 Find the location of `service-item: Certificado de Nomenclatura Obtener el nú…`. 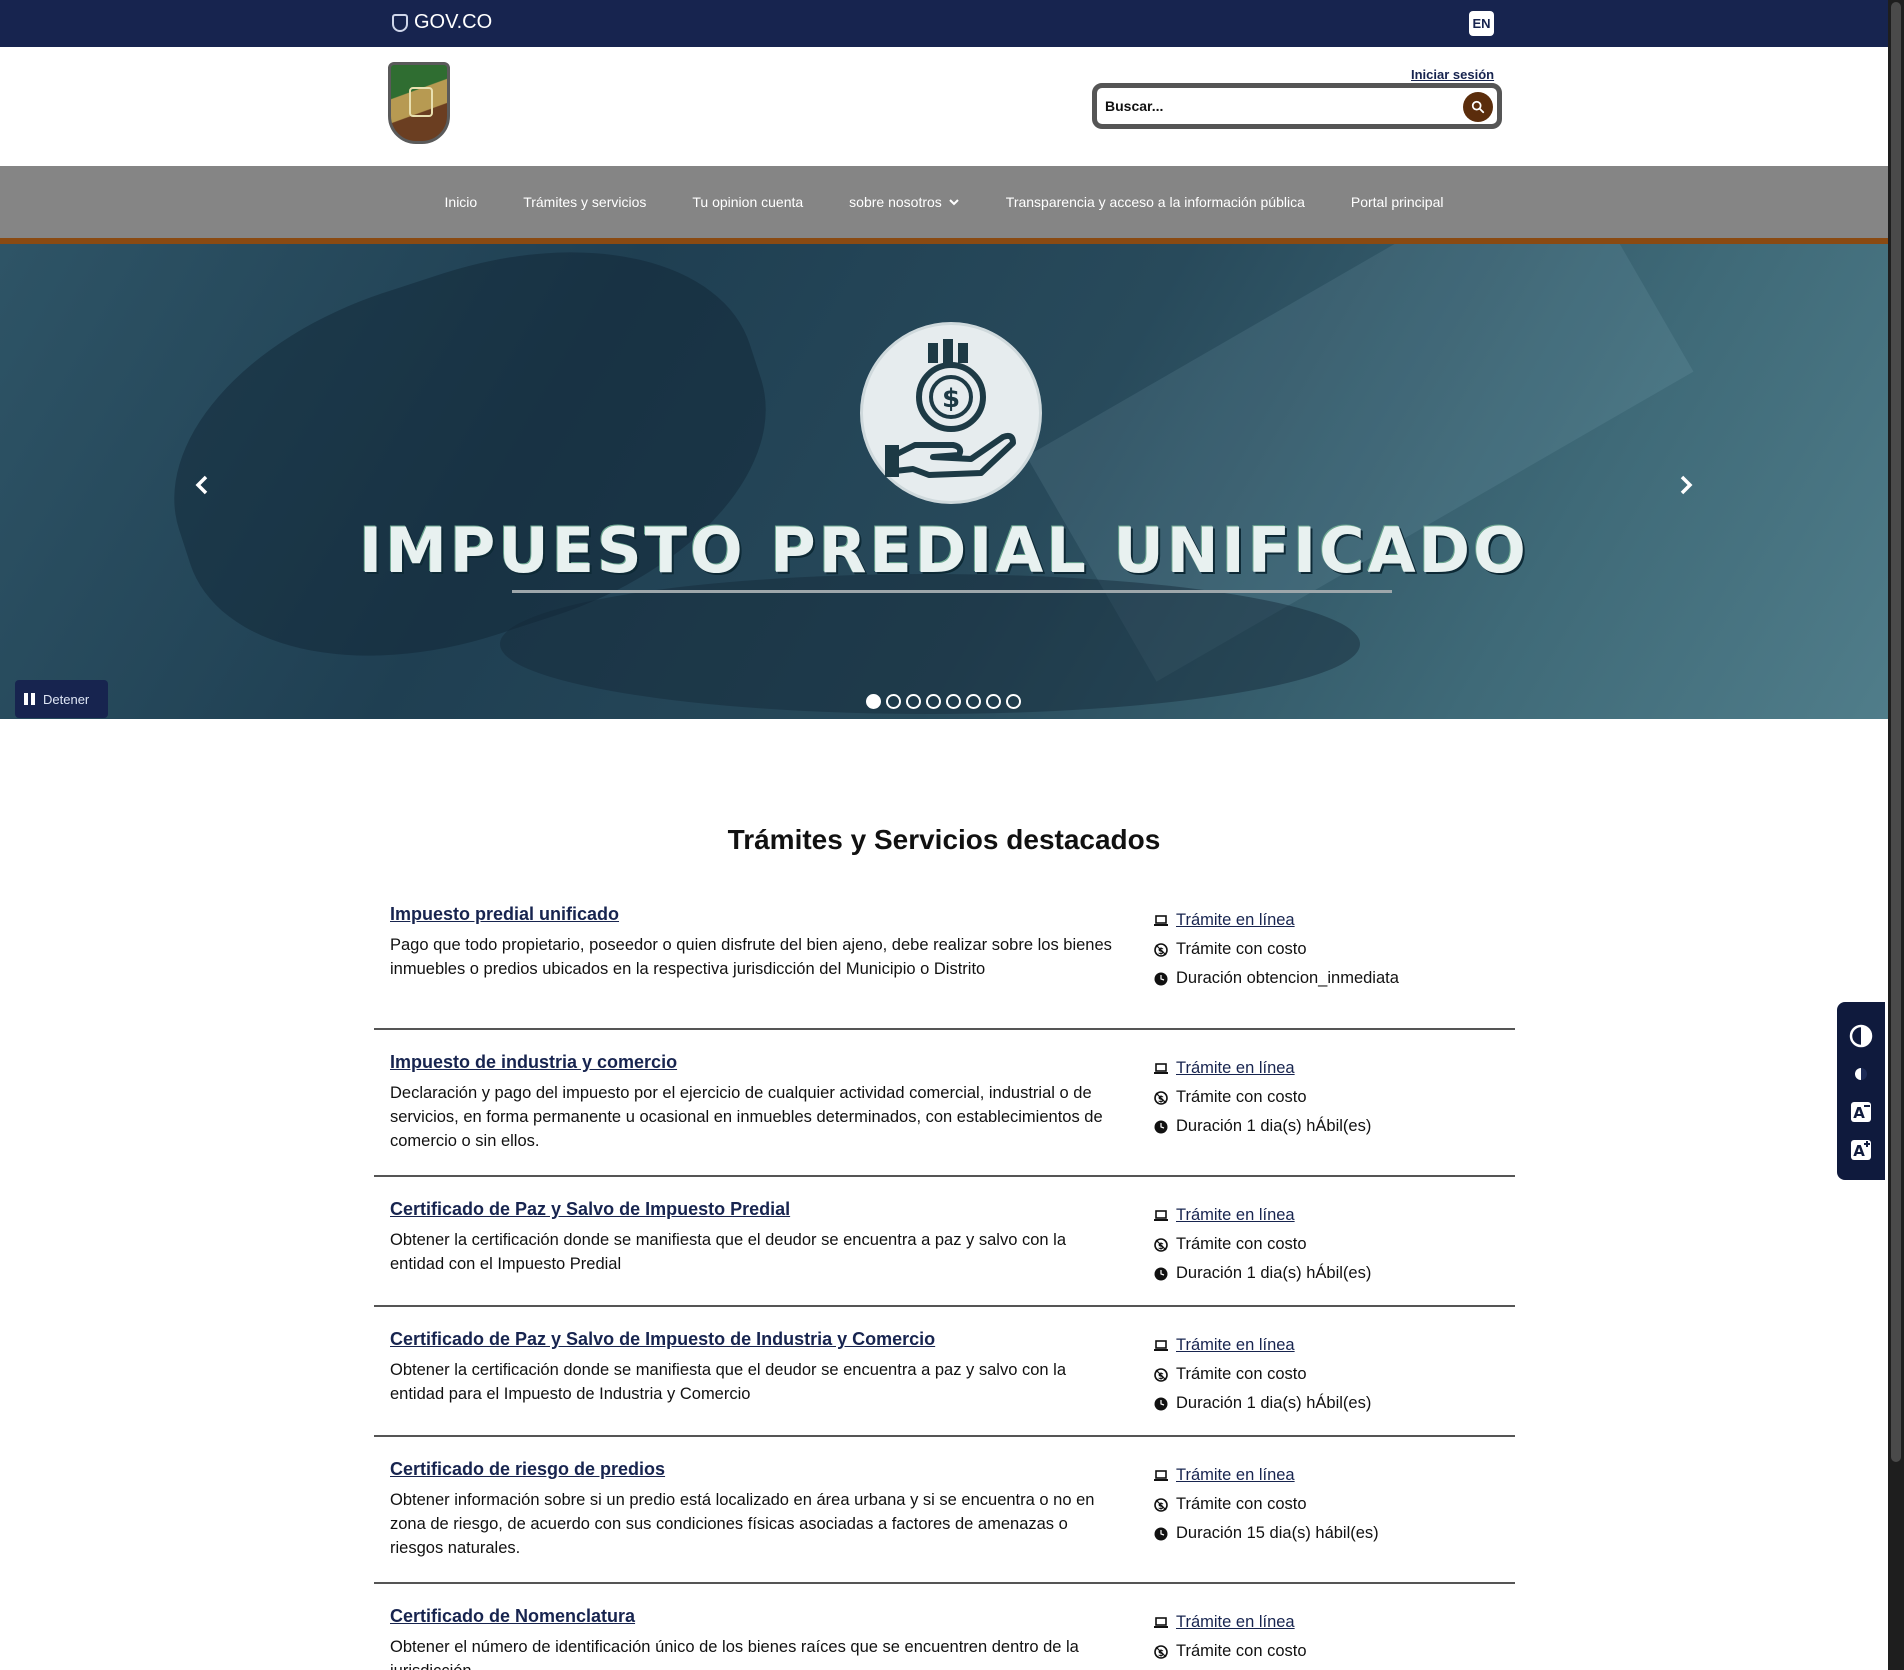

service-item: Certificado de Nomenclatura Obtener el nú… is located at coordinates (944, 1627).